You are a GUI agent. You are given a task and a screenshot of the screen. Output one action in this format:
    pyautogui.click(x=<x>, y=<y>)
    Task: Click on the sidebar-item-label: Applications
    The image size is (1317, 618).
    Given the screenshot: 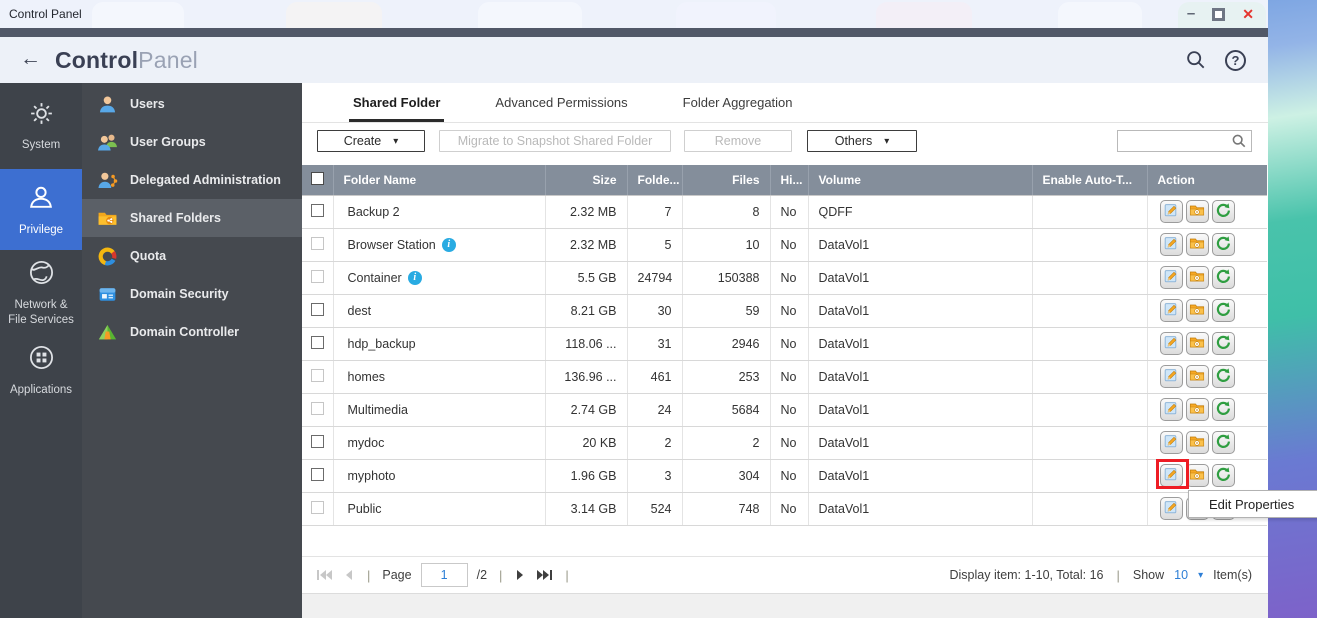 What is the action you would take?
    pyautogui.click(x=40, y=389)
    